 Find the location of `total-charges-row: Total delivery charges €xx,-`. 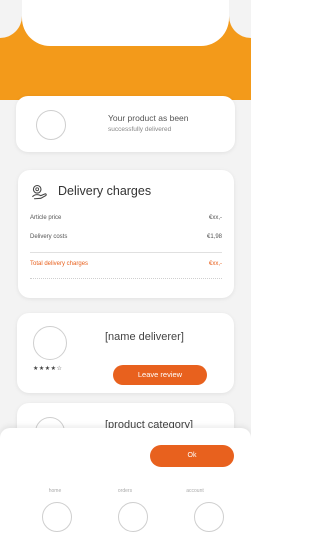

total-charges-row: Total delivery charges €xx,- is located at coordinates (126, 264).